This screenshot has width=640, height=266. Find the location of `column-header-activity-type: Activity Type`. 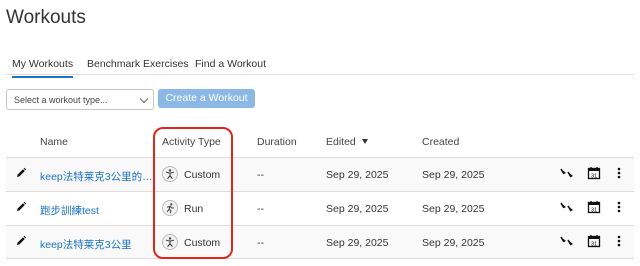

column-header-activity-type: Activity Type is located at coordinates (191, 142).